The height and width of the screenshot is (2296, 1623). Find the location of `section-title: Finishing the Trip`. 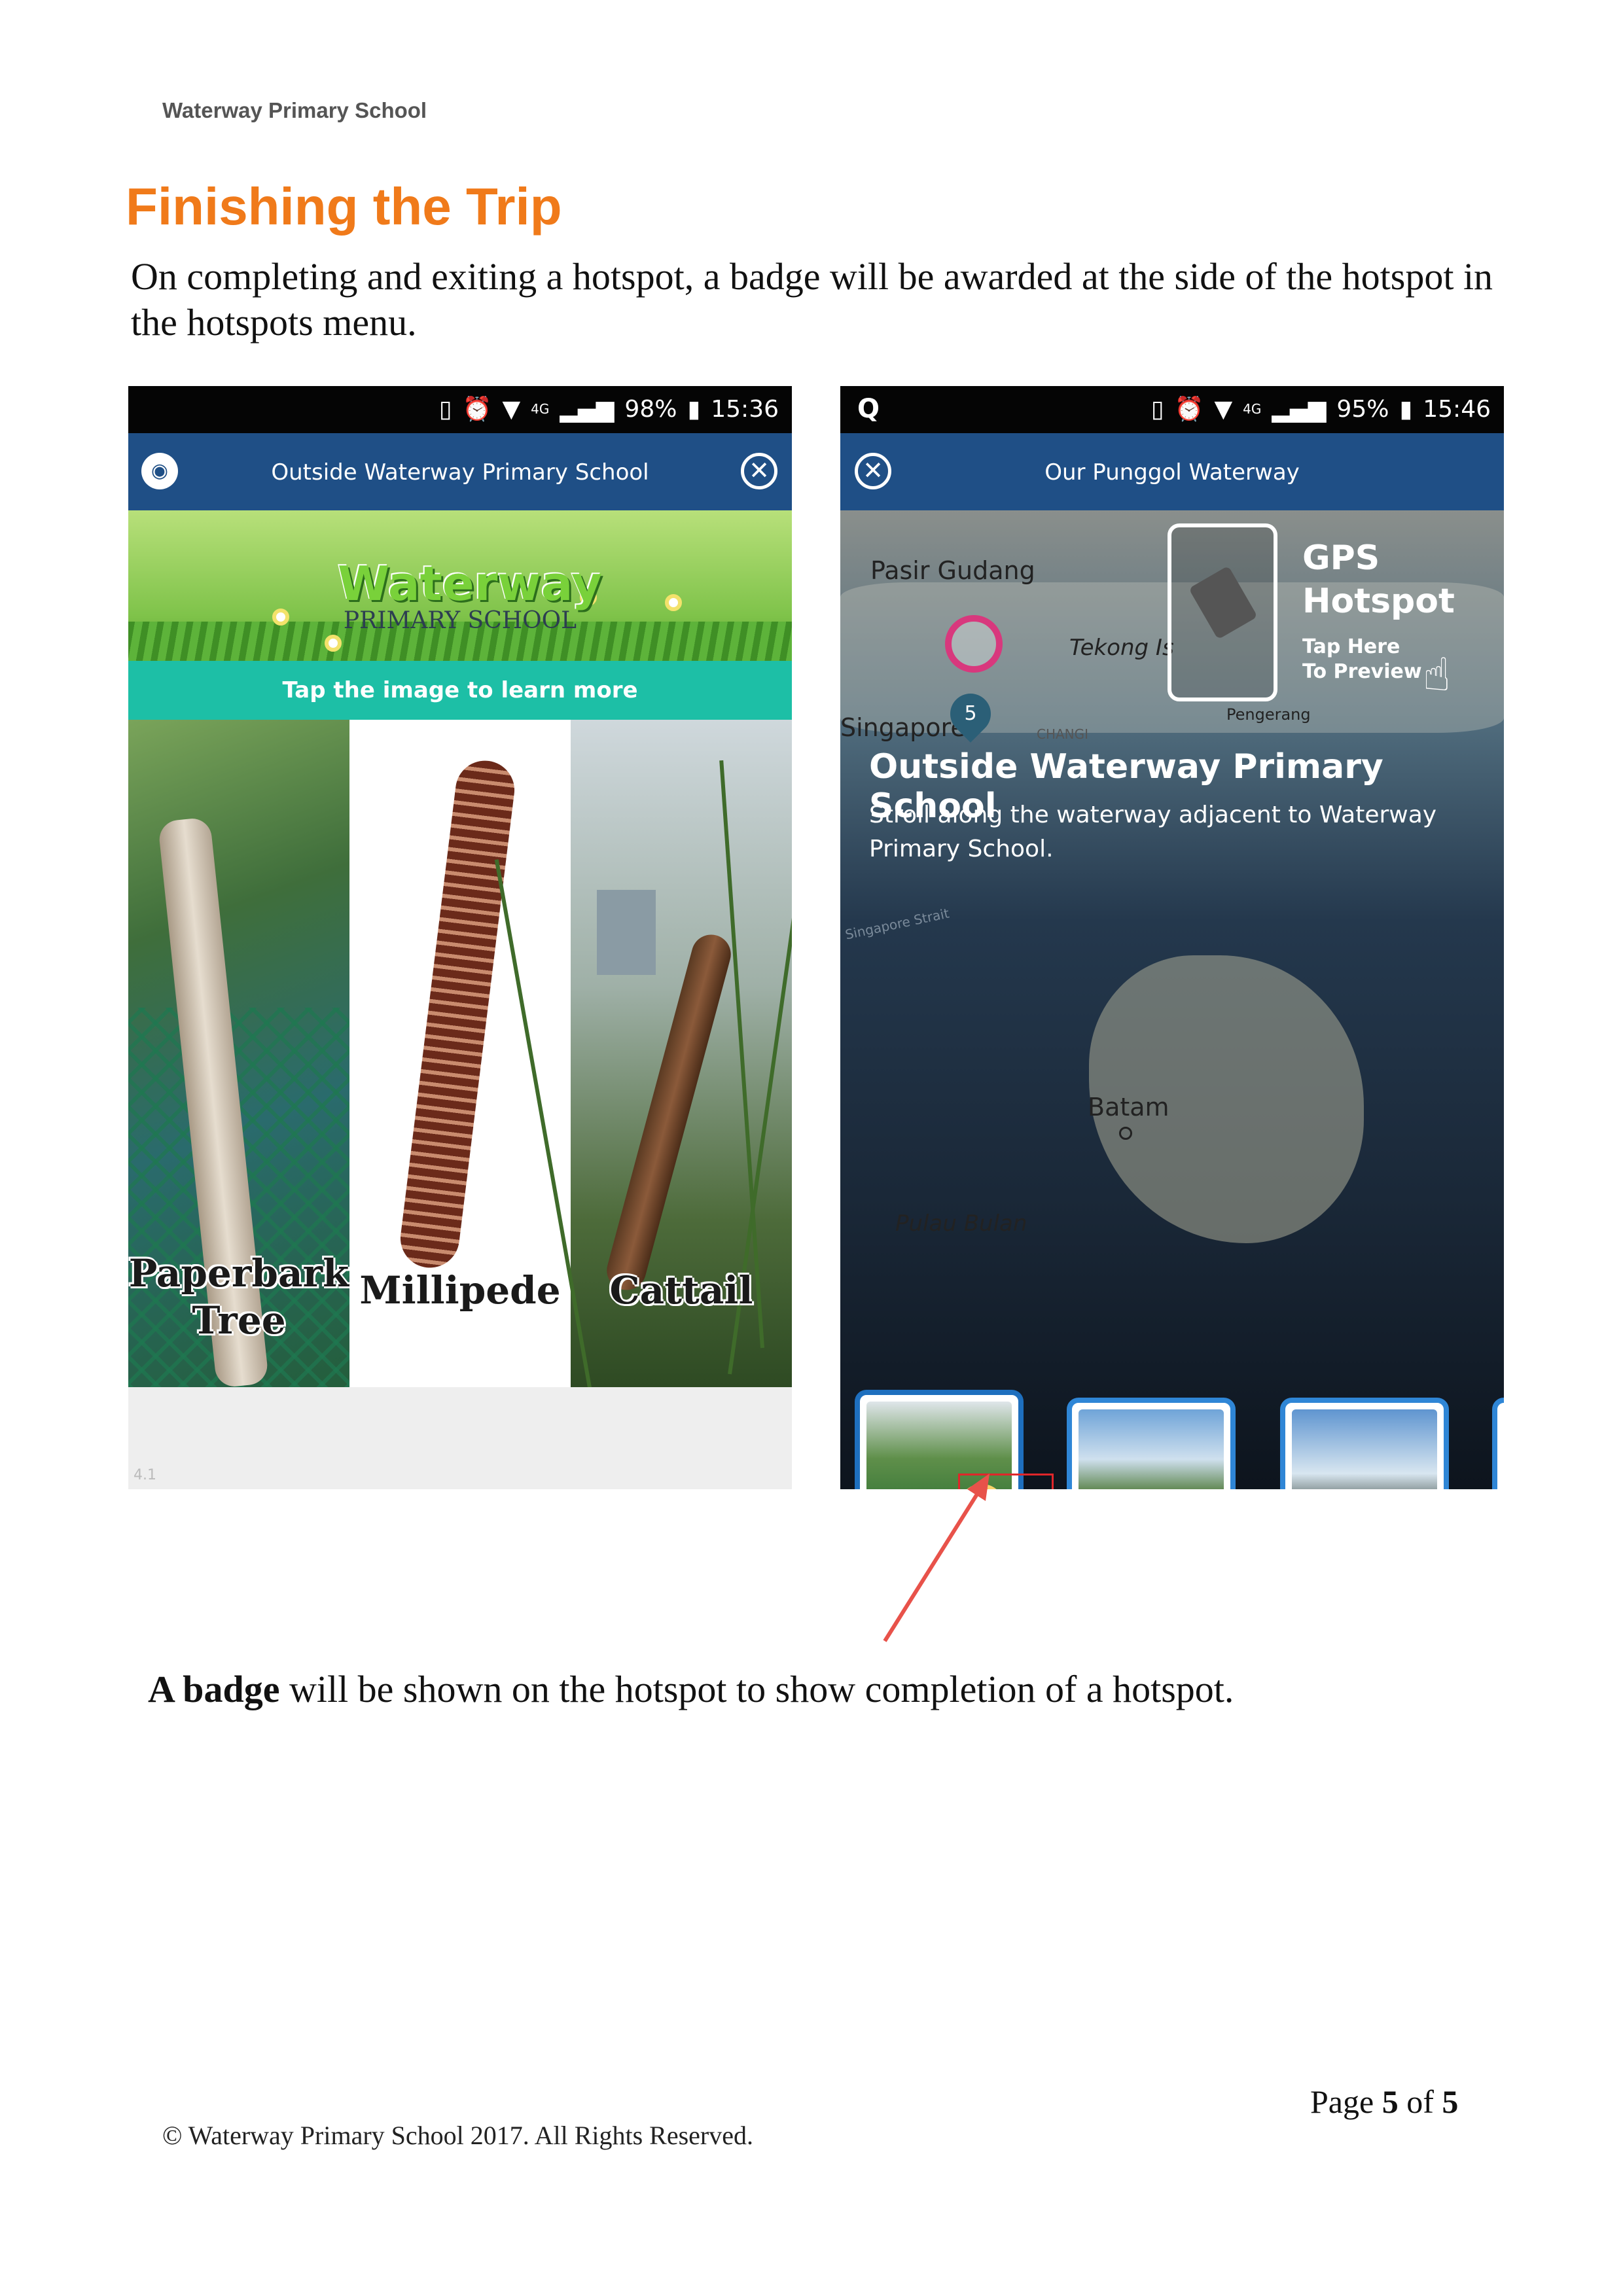

section-title: Finishing the Trip is located at coordinates (344, 207).